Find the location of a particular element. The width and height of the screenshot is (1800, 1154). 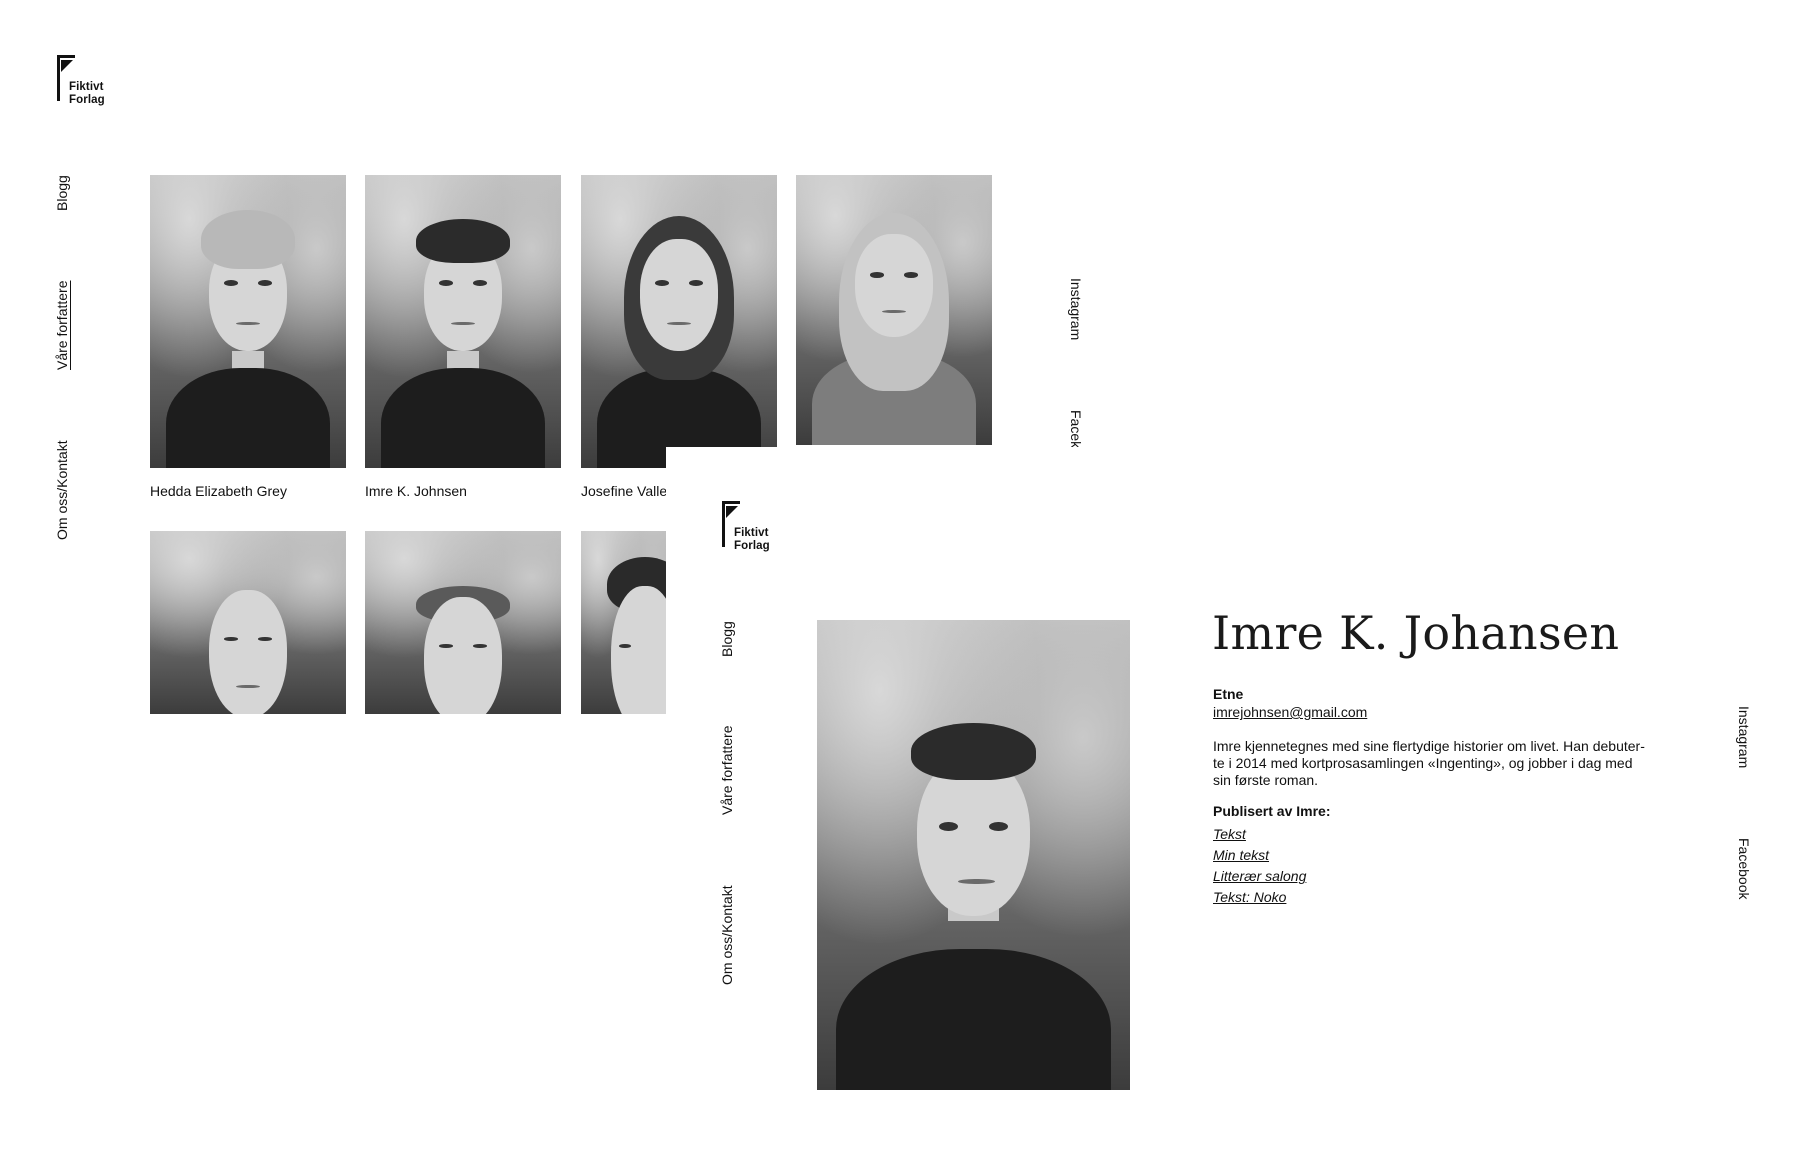

published-heading: Publisert av Imre: is located at coordinates (1272, 811).